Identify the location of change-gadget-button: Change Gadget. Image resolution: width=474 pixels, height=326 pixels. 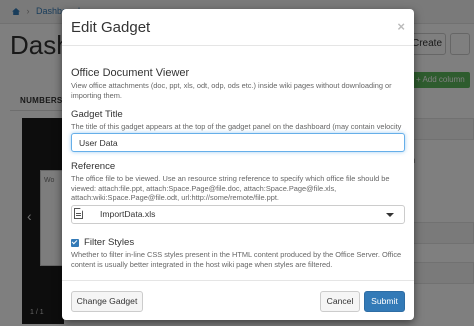
(107, 301).